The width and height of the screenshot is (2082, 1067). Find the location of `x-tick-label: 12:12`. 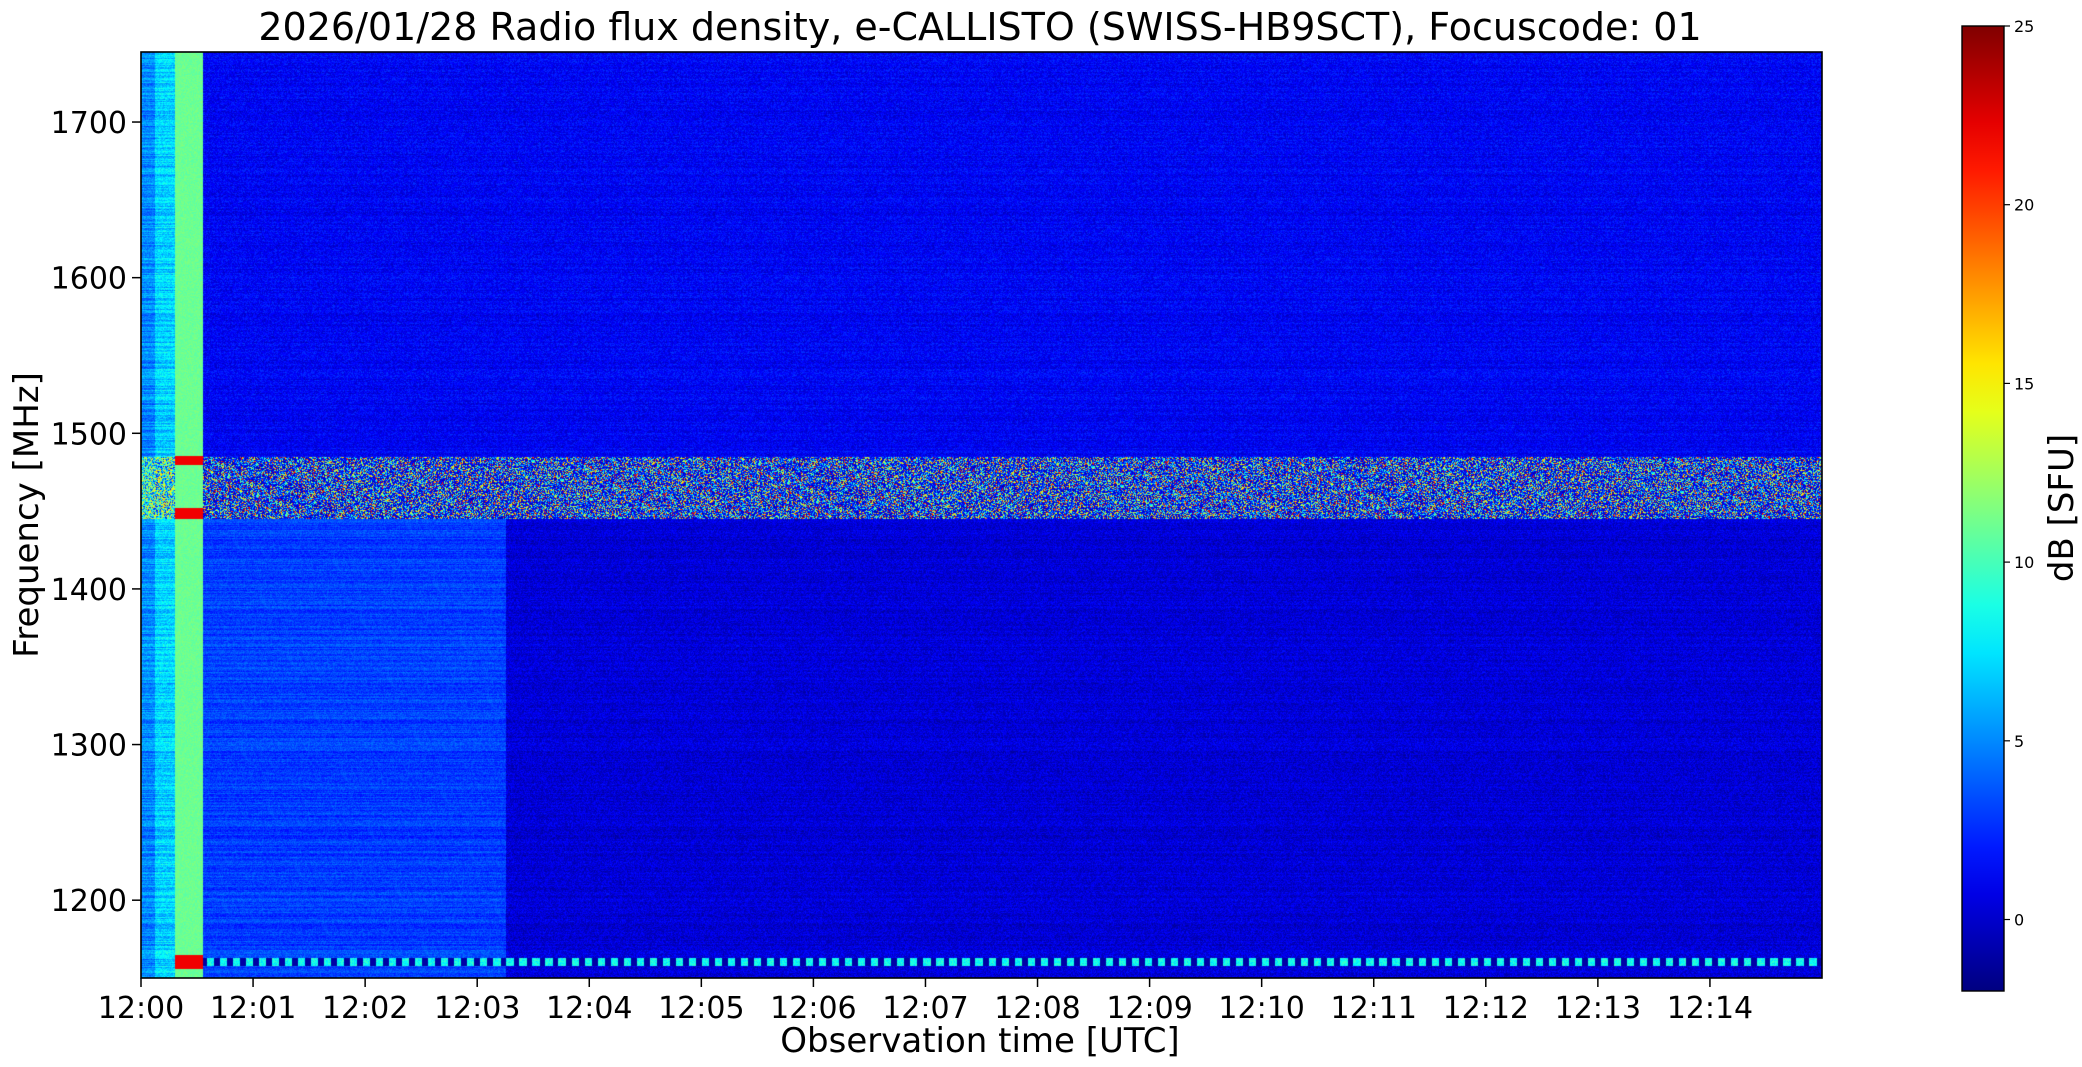

x-tick-label: 12:12 is located at coordinates (1486, 1008).